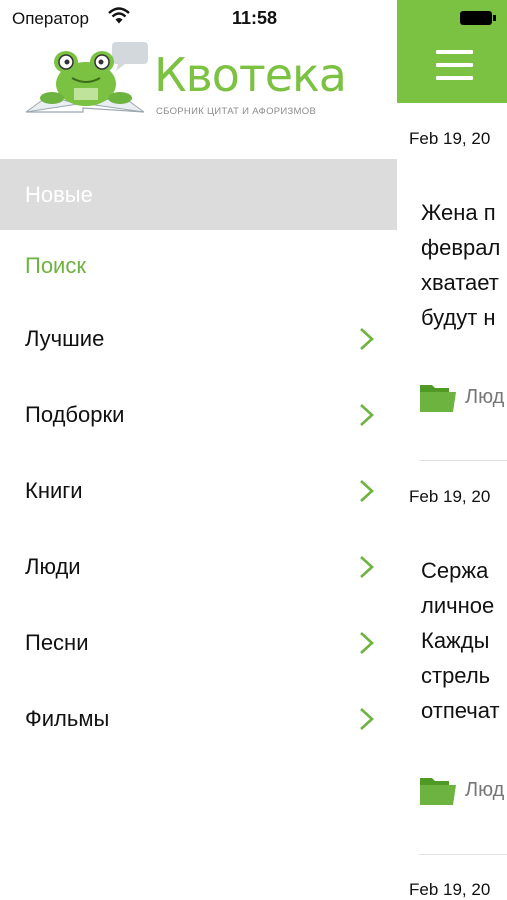  Describe the element at coordinates (54, 490) in the screenshot. I see `menu-item-label: Книги` at that location.